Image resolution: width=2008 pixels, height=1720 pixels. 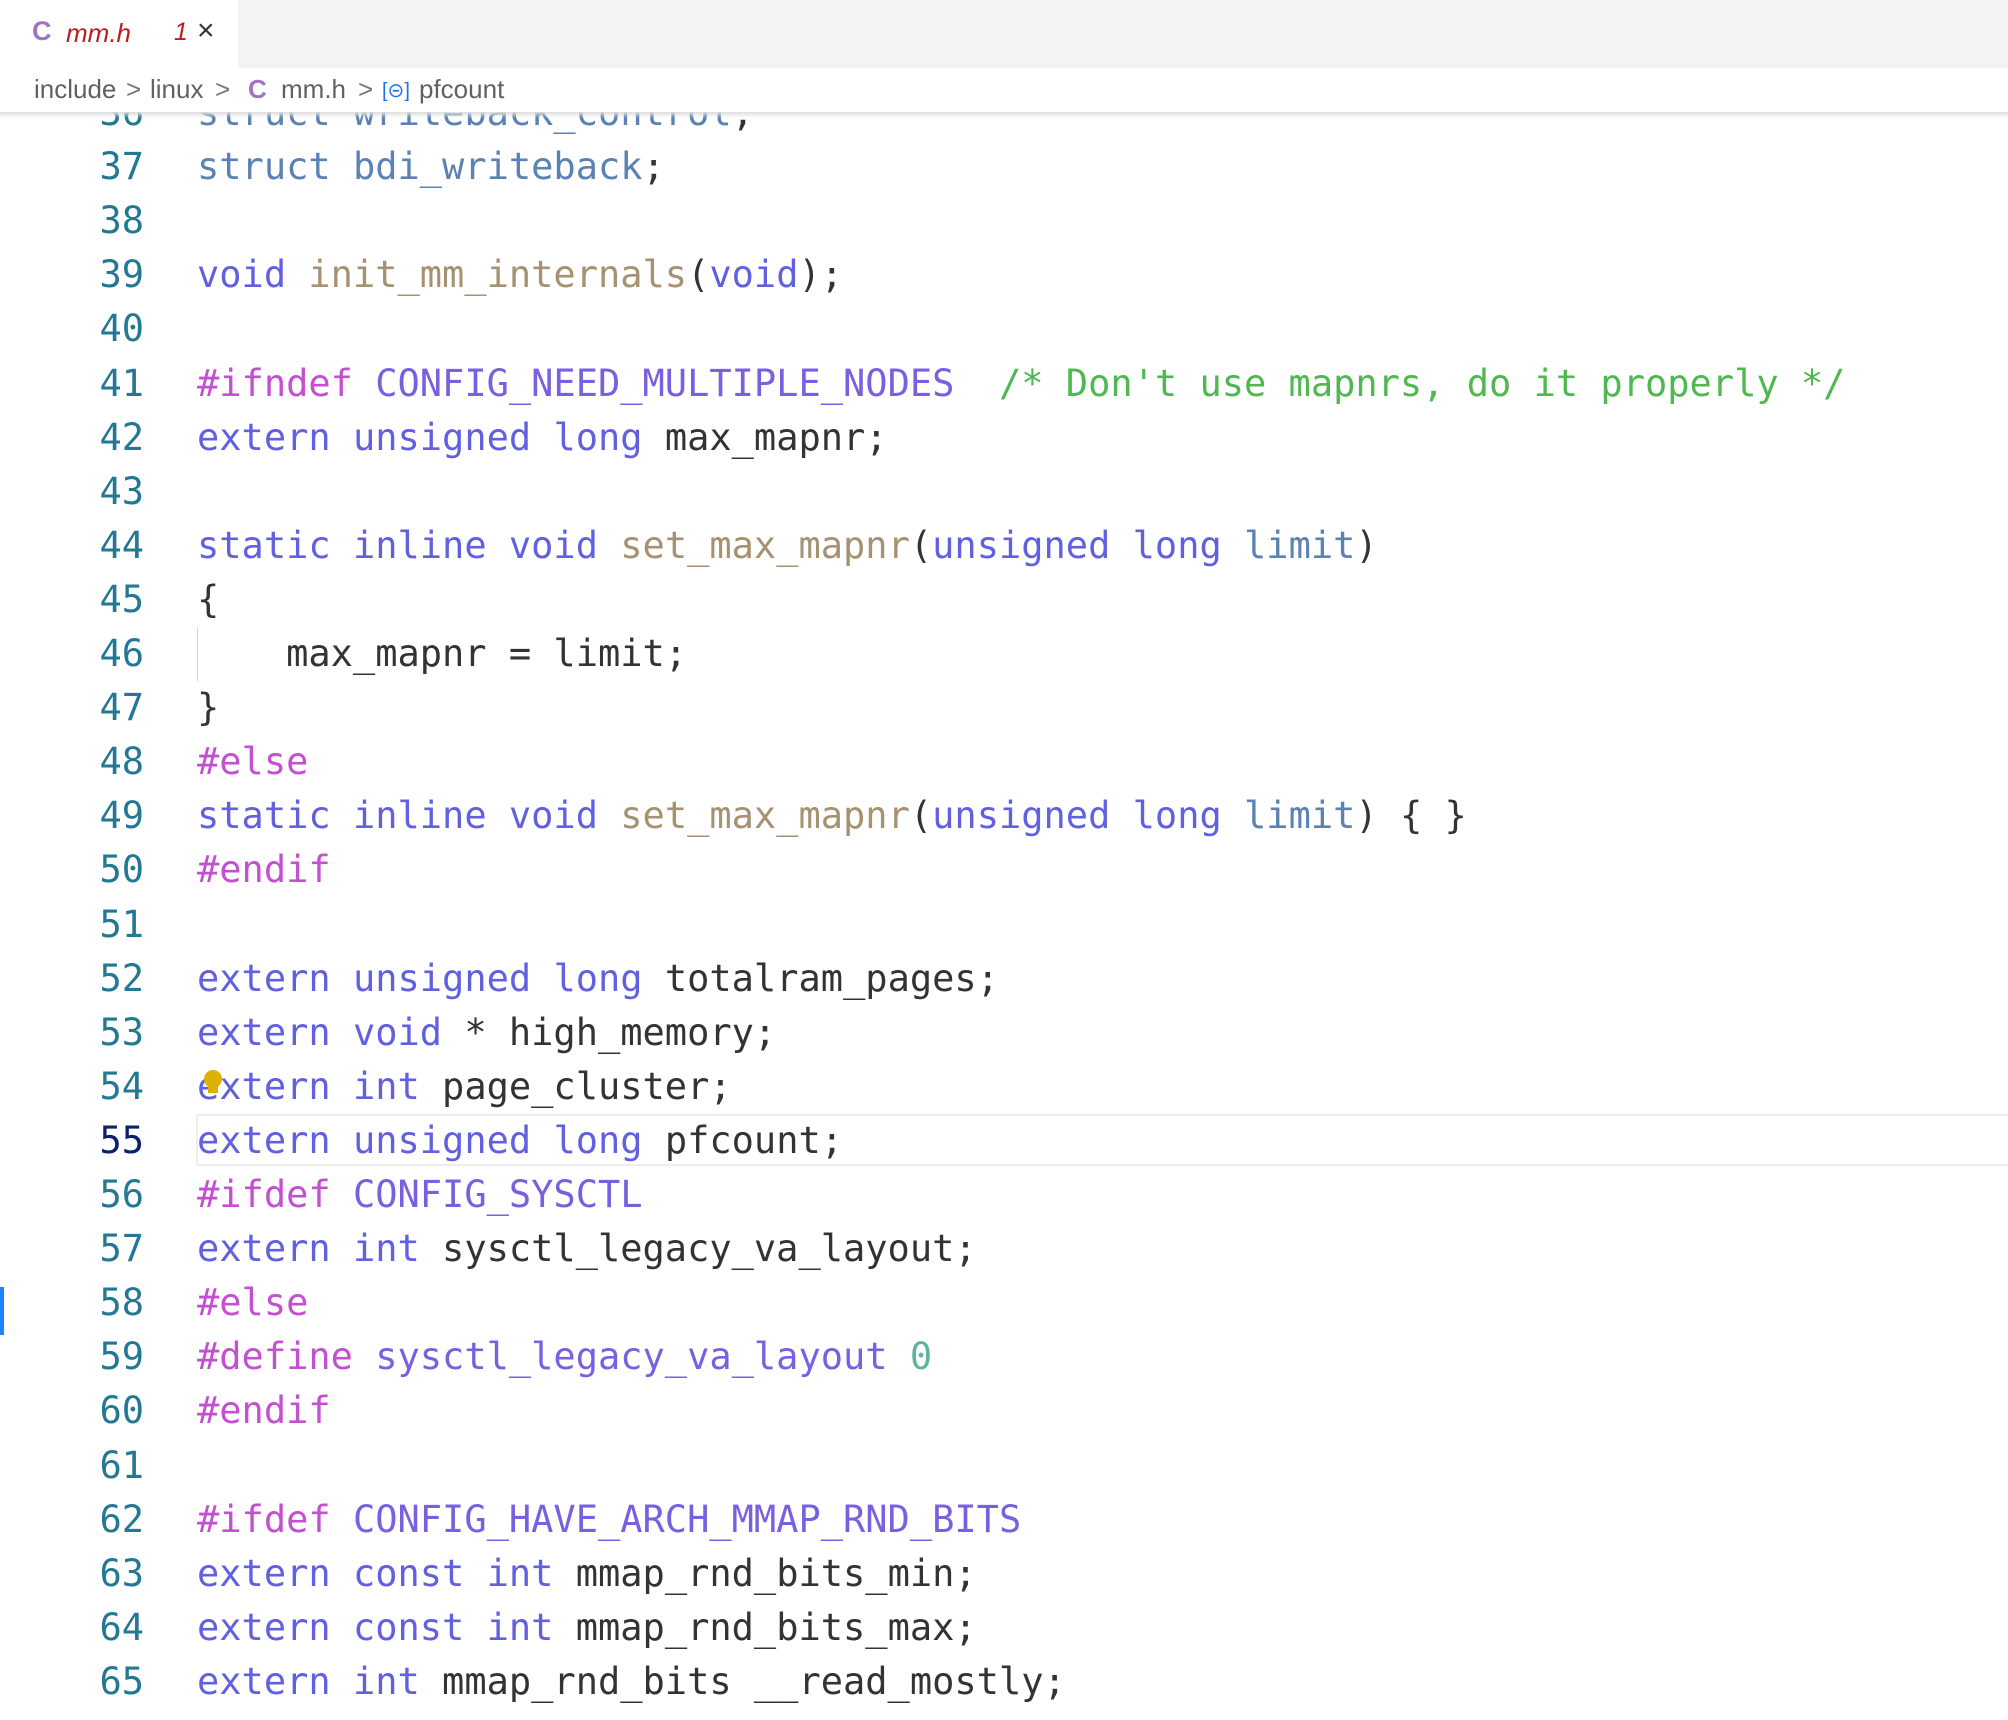 What do you see at coordinates (313, 89) in the screenshot?
I see `breadcrumb-item-file: mm.h` at bounding box center [313, 89].